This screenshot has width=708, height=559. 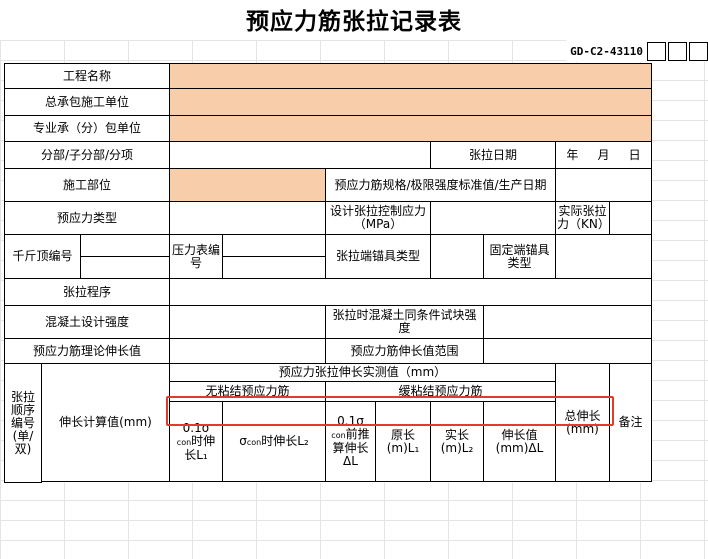 What do you see at coordinates (300, 155) in the screenshot?
I see `input-sub-project` at bounding box center [300, 155].